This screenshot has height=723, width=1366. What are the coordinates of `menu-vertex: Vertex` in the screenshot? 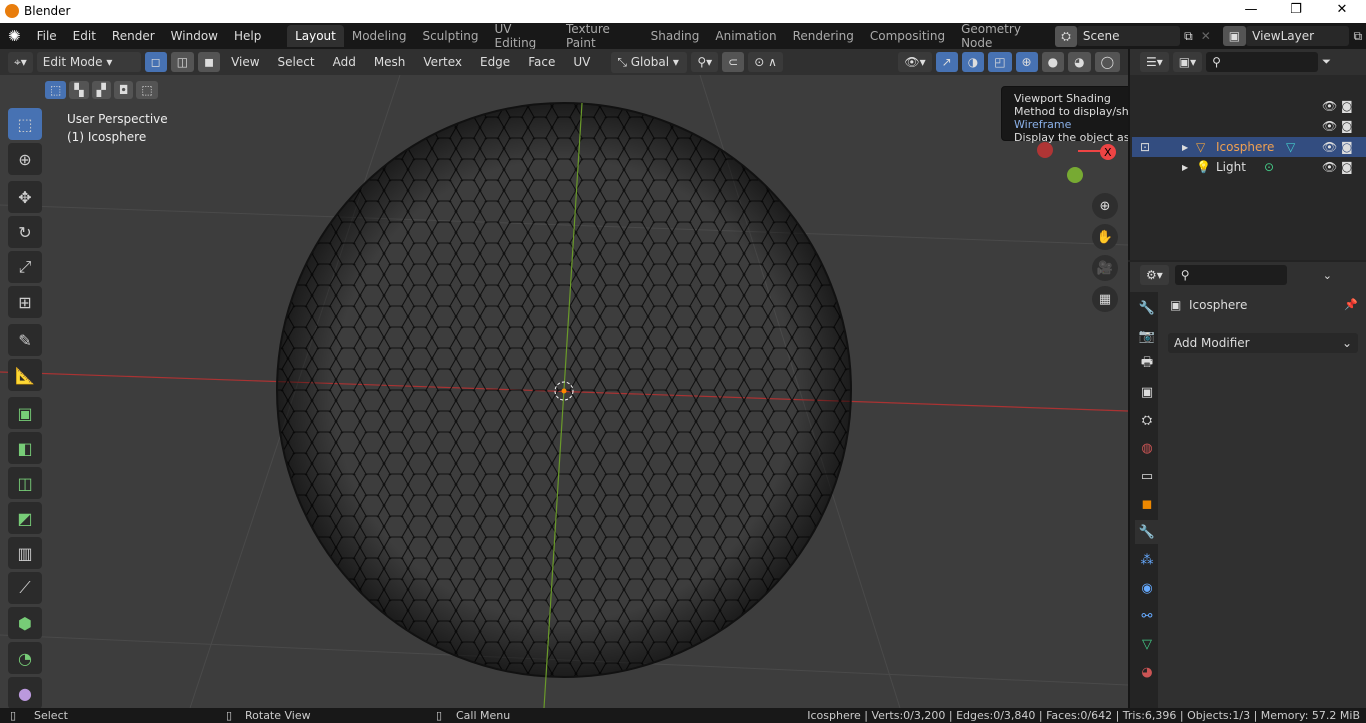 It's located at (442, 62).